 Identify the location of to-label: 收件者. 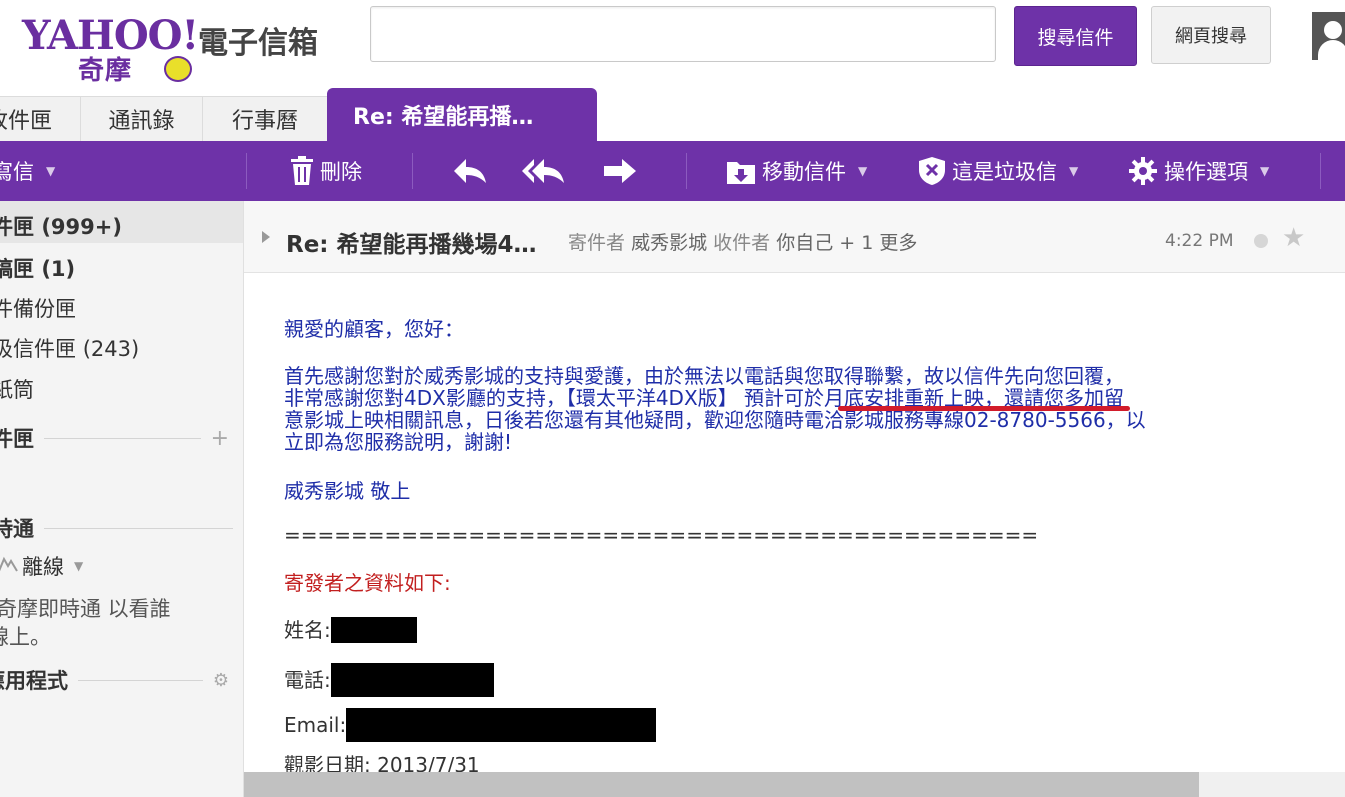
(742, 243).